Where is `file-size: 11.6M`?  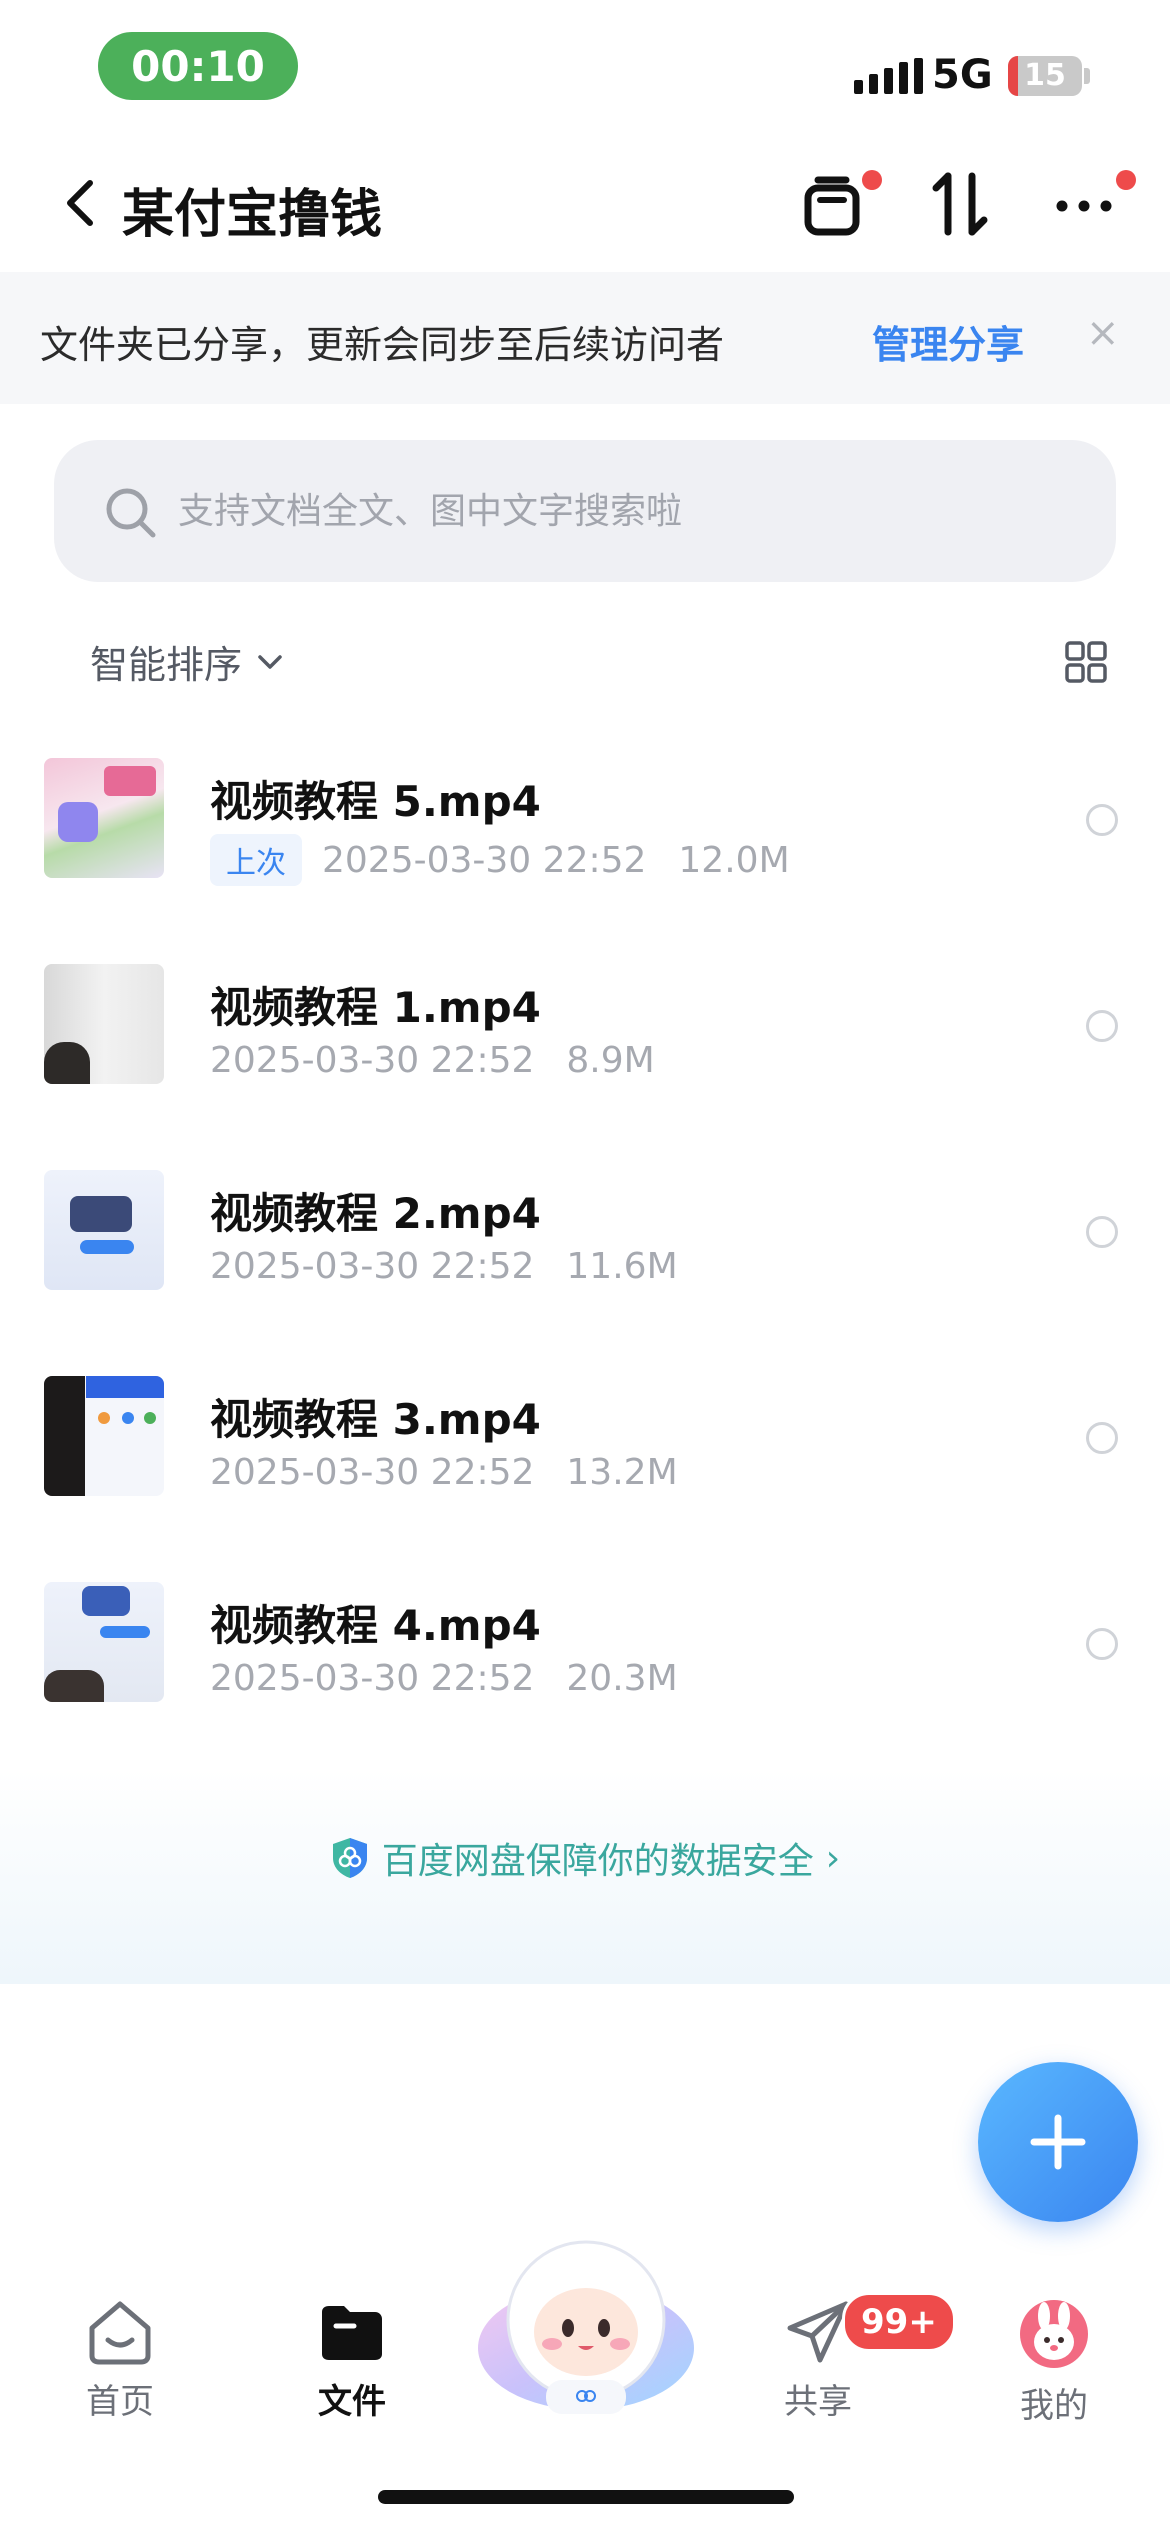 file-size: 11.6M is located at coordinates (622, 1266).